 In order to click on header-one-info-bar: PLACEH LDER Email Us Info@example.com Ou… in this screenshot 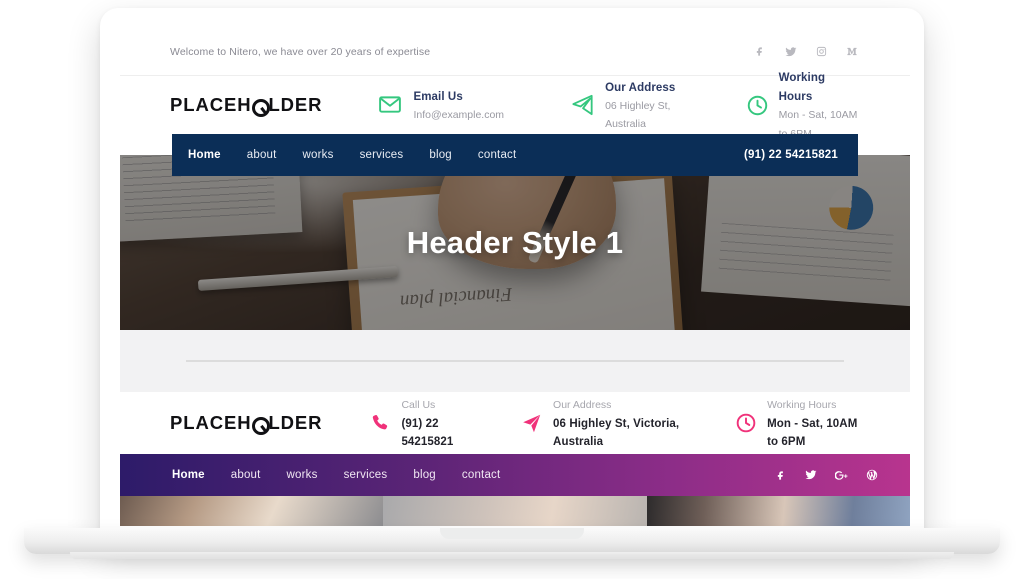, I will do `click(515, 106)`.